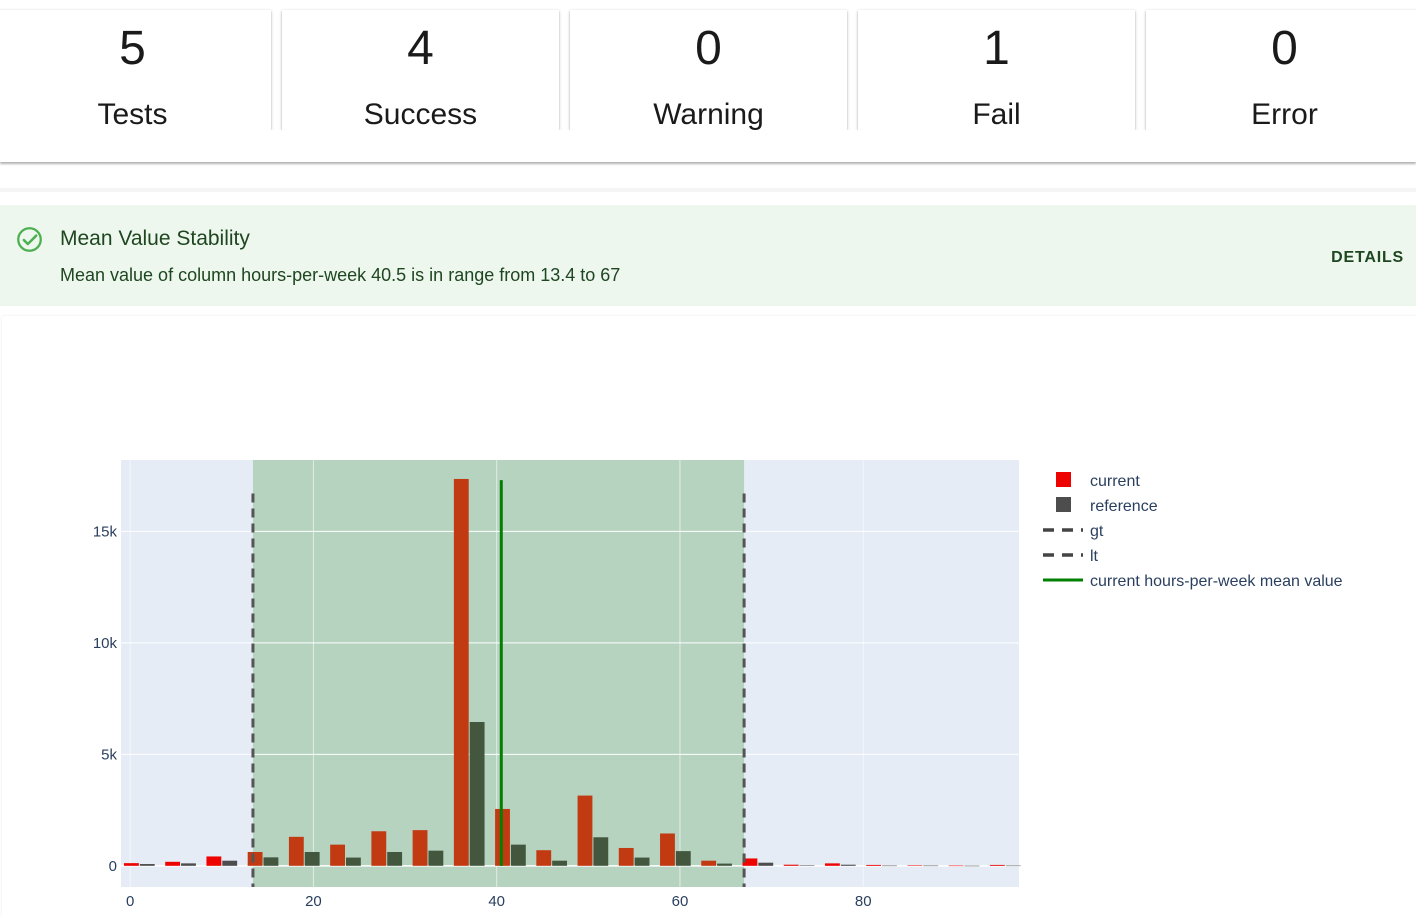 This screenshot has height=916, width=1416. I want to click on summary-card-warning: 0 Warning, so click(708, 70).